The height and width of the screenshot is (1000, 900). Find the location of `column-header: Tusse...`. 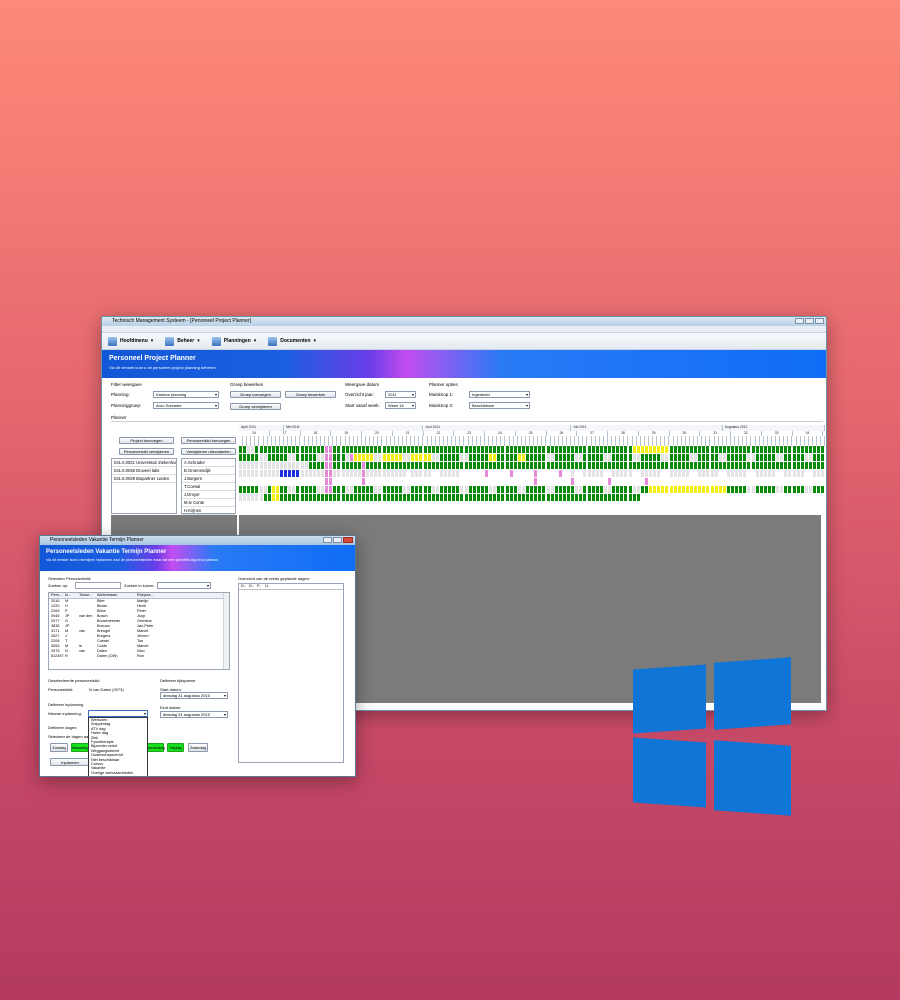

column-header: Tusse... is located at coordinates (88, 595).